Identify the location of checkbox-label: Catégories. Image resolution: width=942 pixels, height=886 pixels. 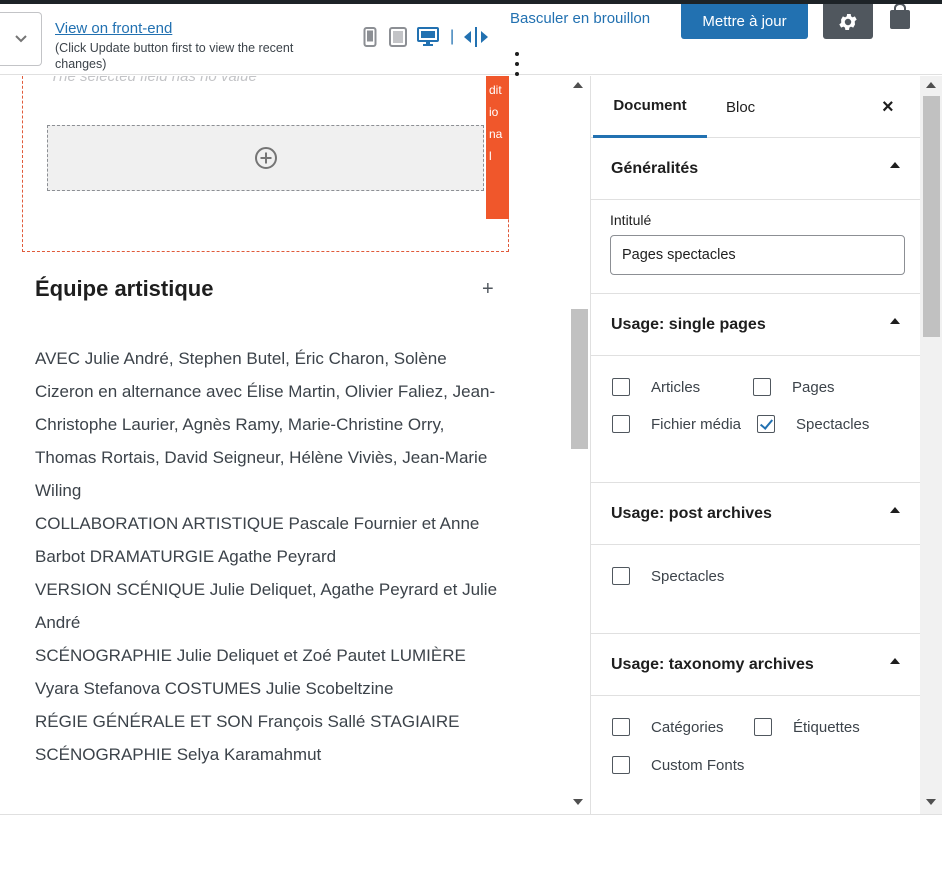
(687, 727).